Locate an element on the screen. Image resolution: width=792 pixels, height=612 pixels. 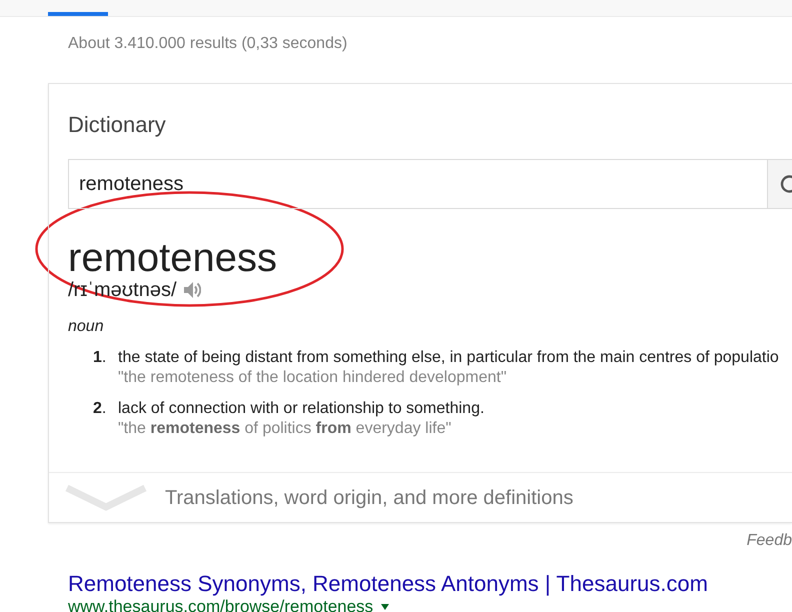
sense-number: 1. is located at coordinates (100, 358).